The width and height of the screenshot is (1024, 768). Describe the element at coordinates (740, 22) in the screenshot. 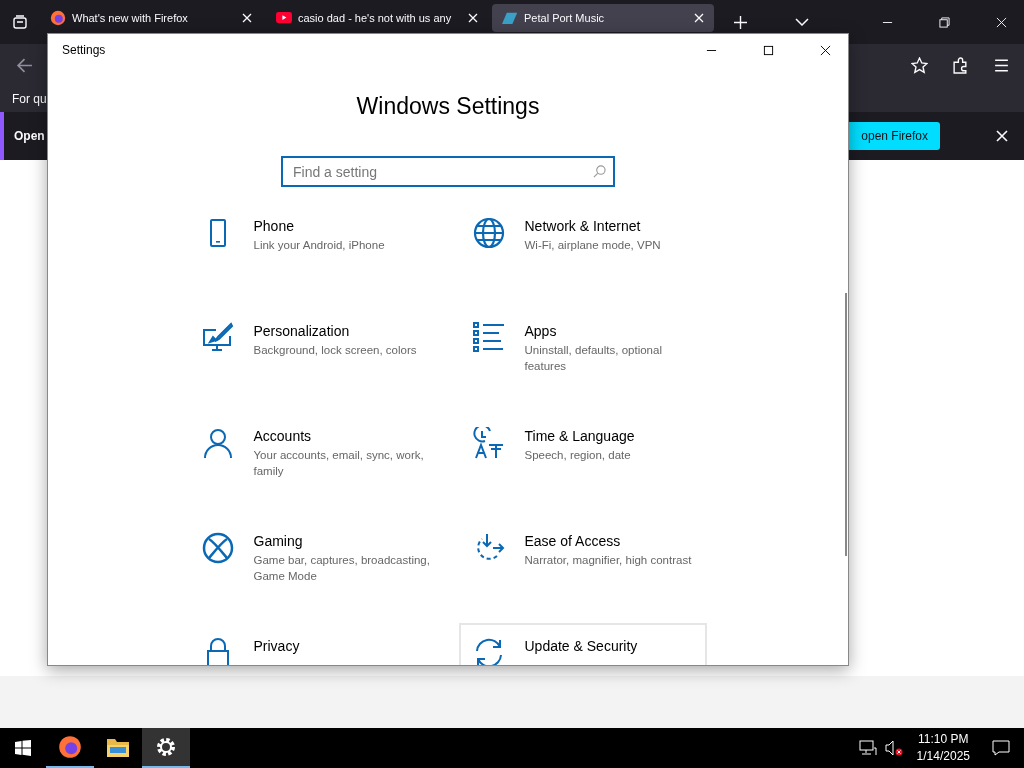

I see `new-tab-icon` at that location.